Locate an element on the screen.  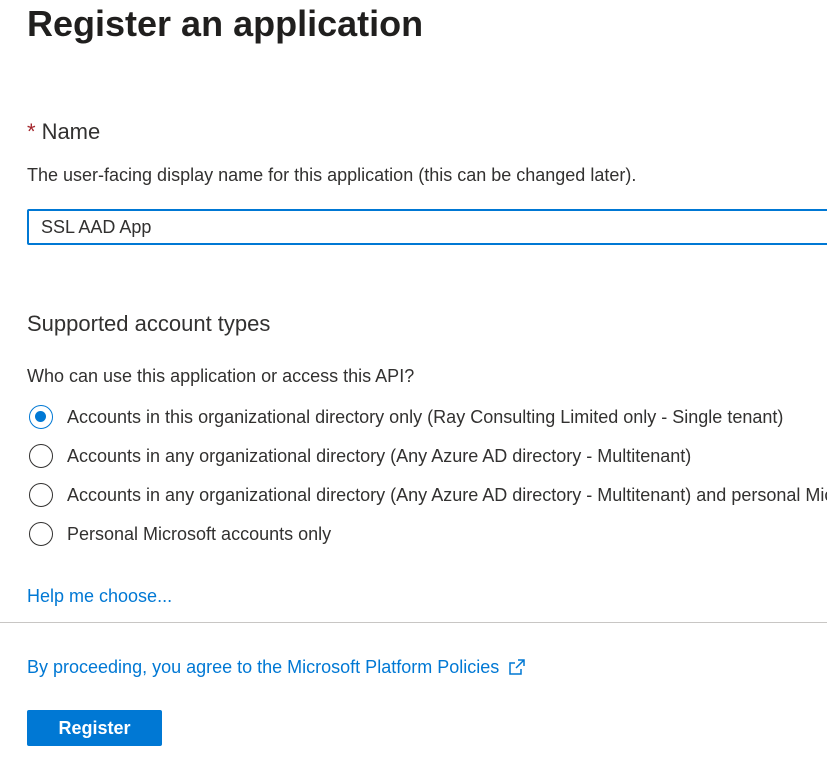
radio-label: Personal Microsoft accounts only is located at coordinates (199, 534).